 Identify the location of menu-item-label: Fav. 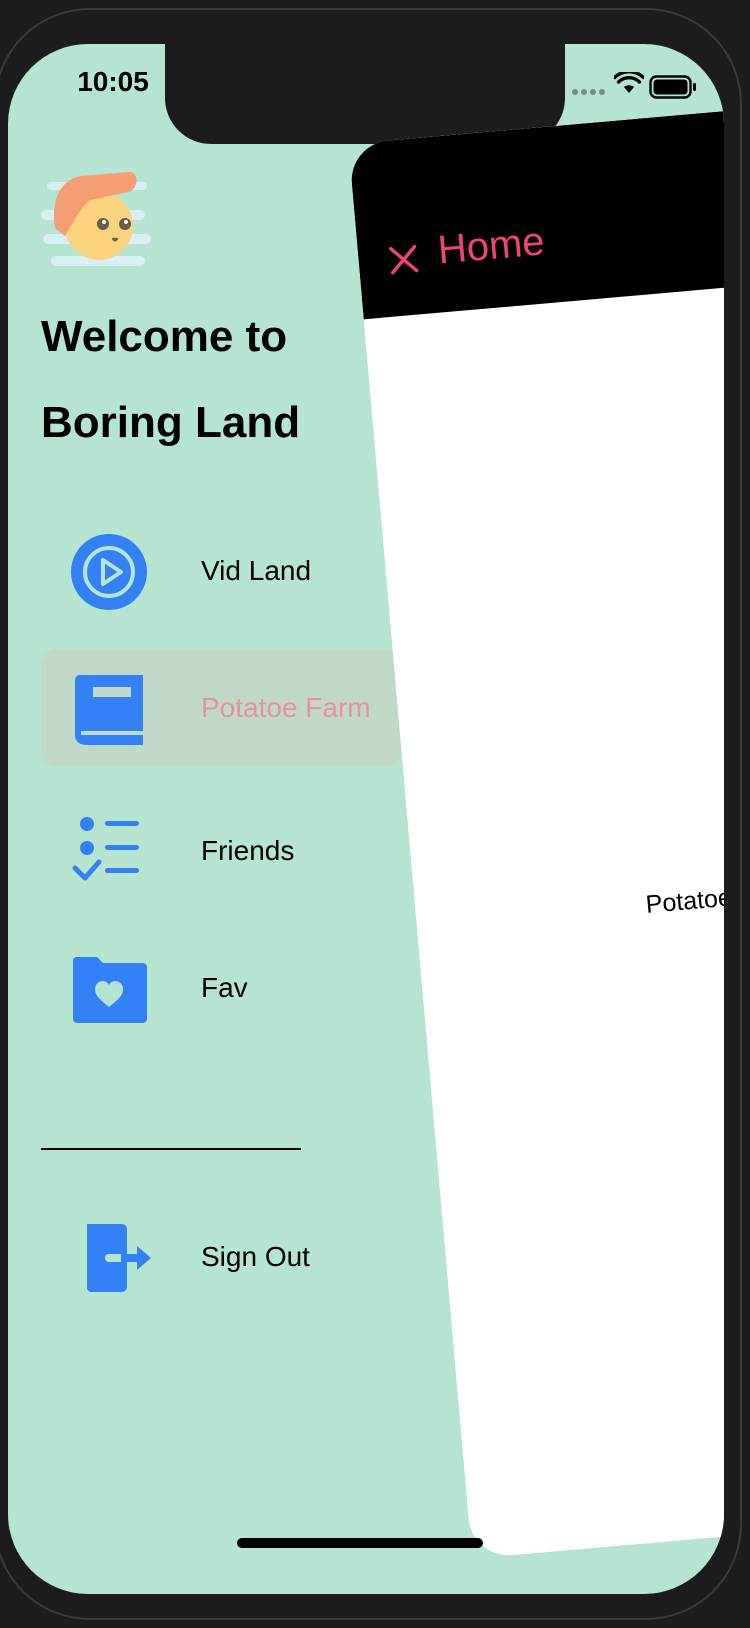
(224, 987).